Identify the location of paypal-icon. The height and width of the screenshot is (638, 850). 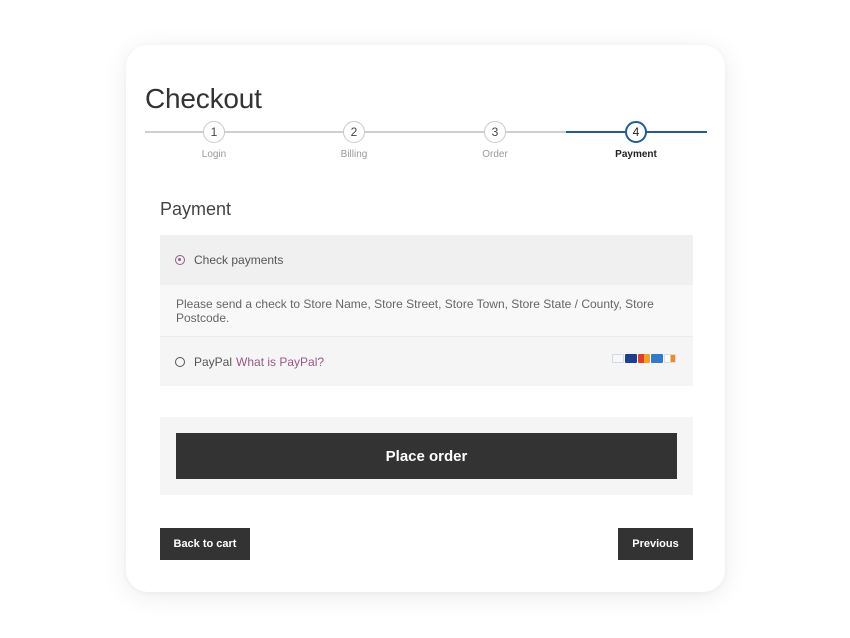
(618, 358).